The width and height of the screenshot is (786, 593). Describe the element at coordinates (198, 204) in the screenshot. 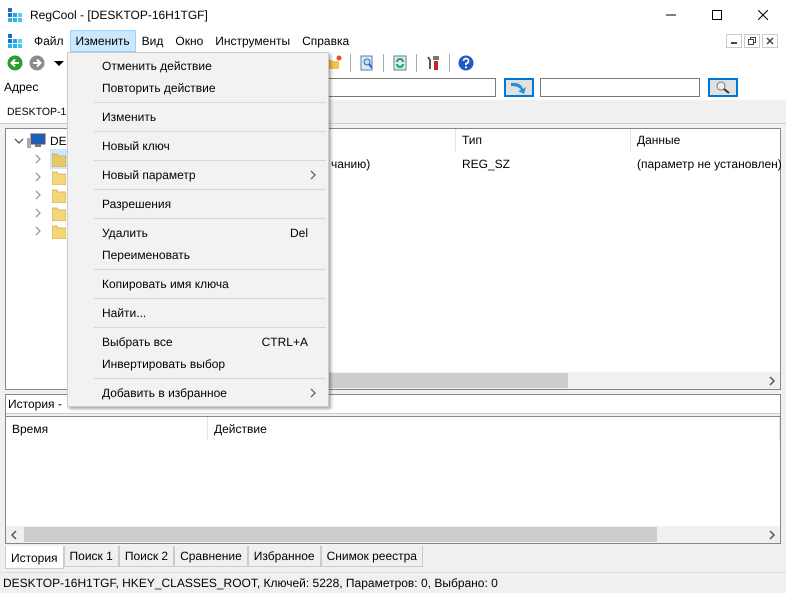

I see `menu-item: Разрешения` at that location.